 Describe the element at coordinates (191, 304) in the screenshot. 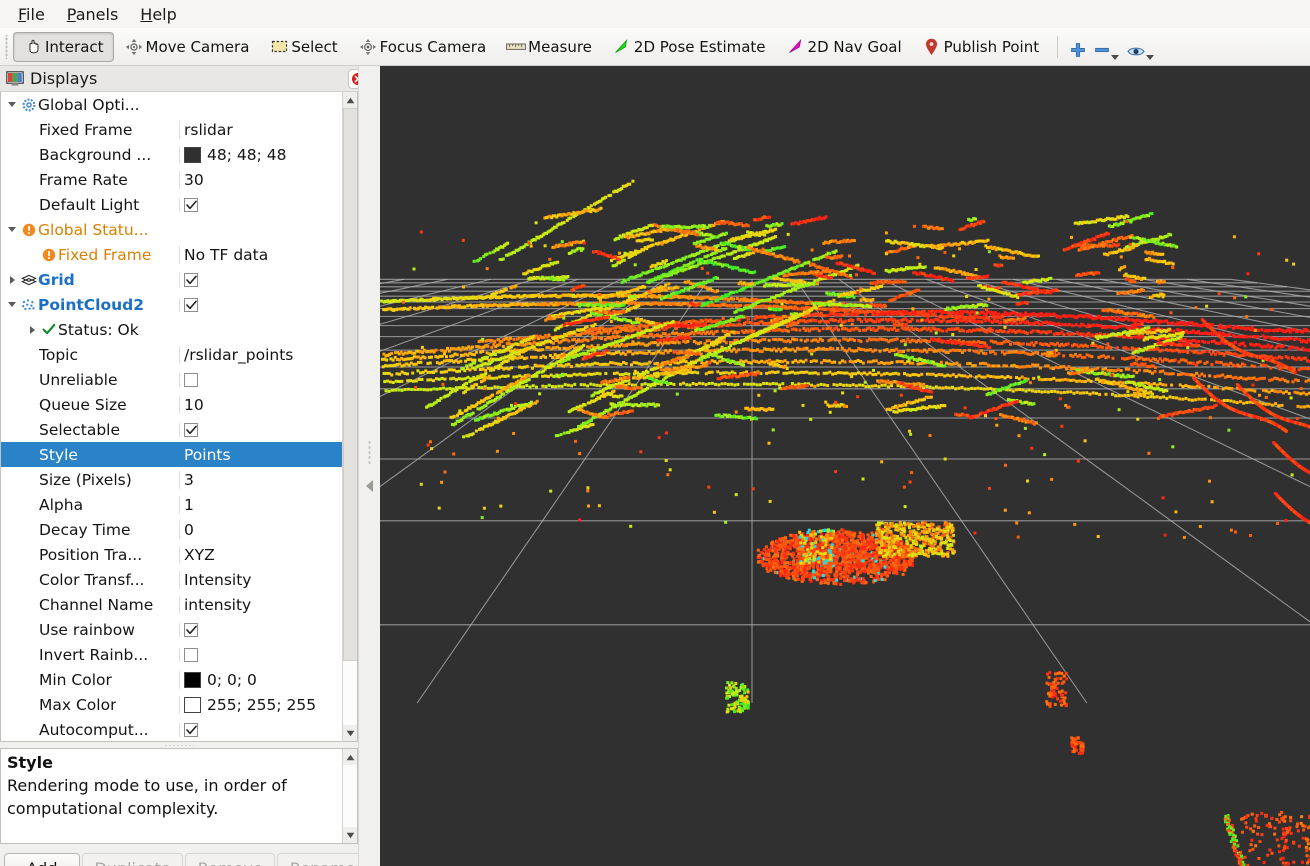

I see `checkbox-pointcloud2` at that location.